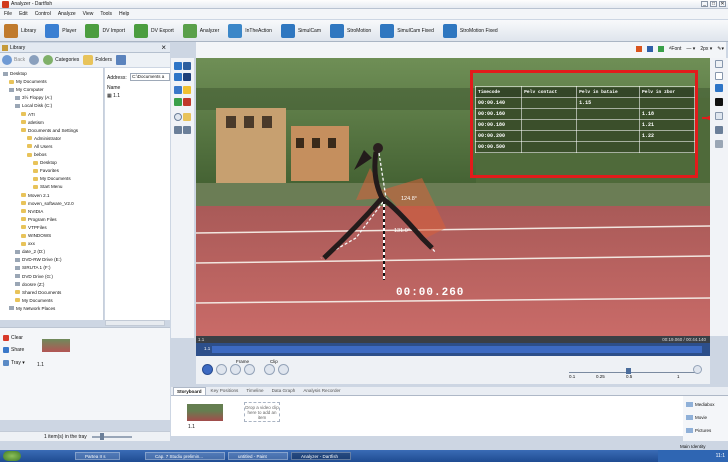 The image size is (728, 462). What do you see at coordinates (470, 30) in the screenshot?
I see `stromotion-fixed-button: StroMotion Fixed` at bounding box center [470, 30].